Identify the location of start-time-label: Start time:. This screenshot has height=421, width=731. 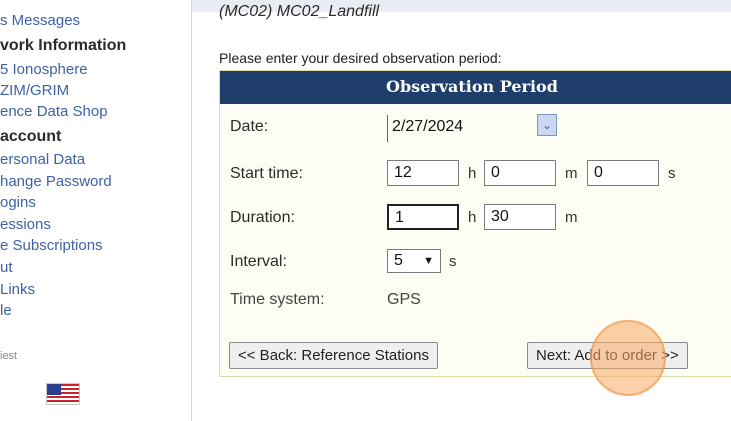
(266, 173).